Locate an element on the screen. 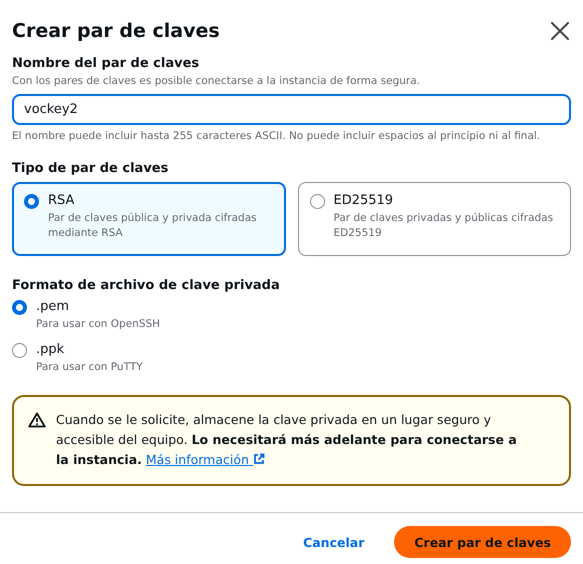 The height and width of the screenshot is (564, 583). section-label: Formato de archivo de clave privada is located at coordinates (146, 285).